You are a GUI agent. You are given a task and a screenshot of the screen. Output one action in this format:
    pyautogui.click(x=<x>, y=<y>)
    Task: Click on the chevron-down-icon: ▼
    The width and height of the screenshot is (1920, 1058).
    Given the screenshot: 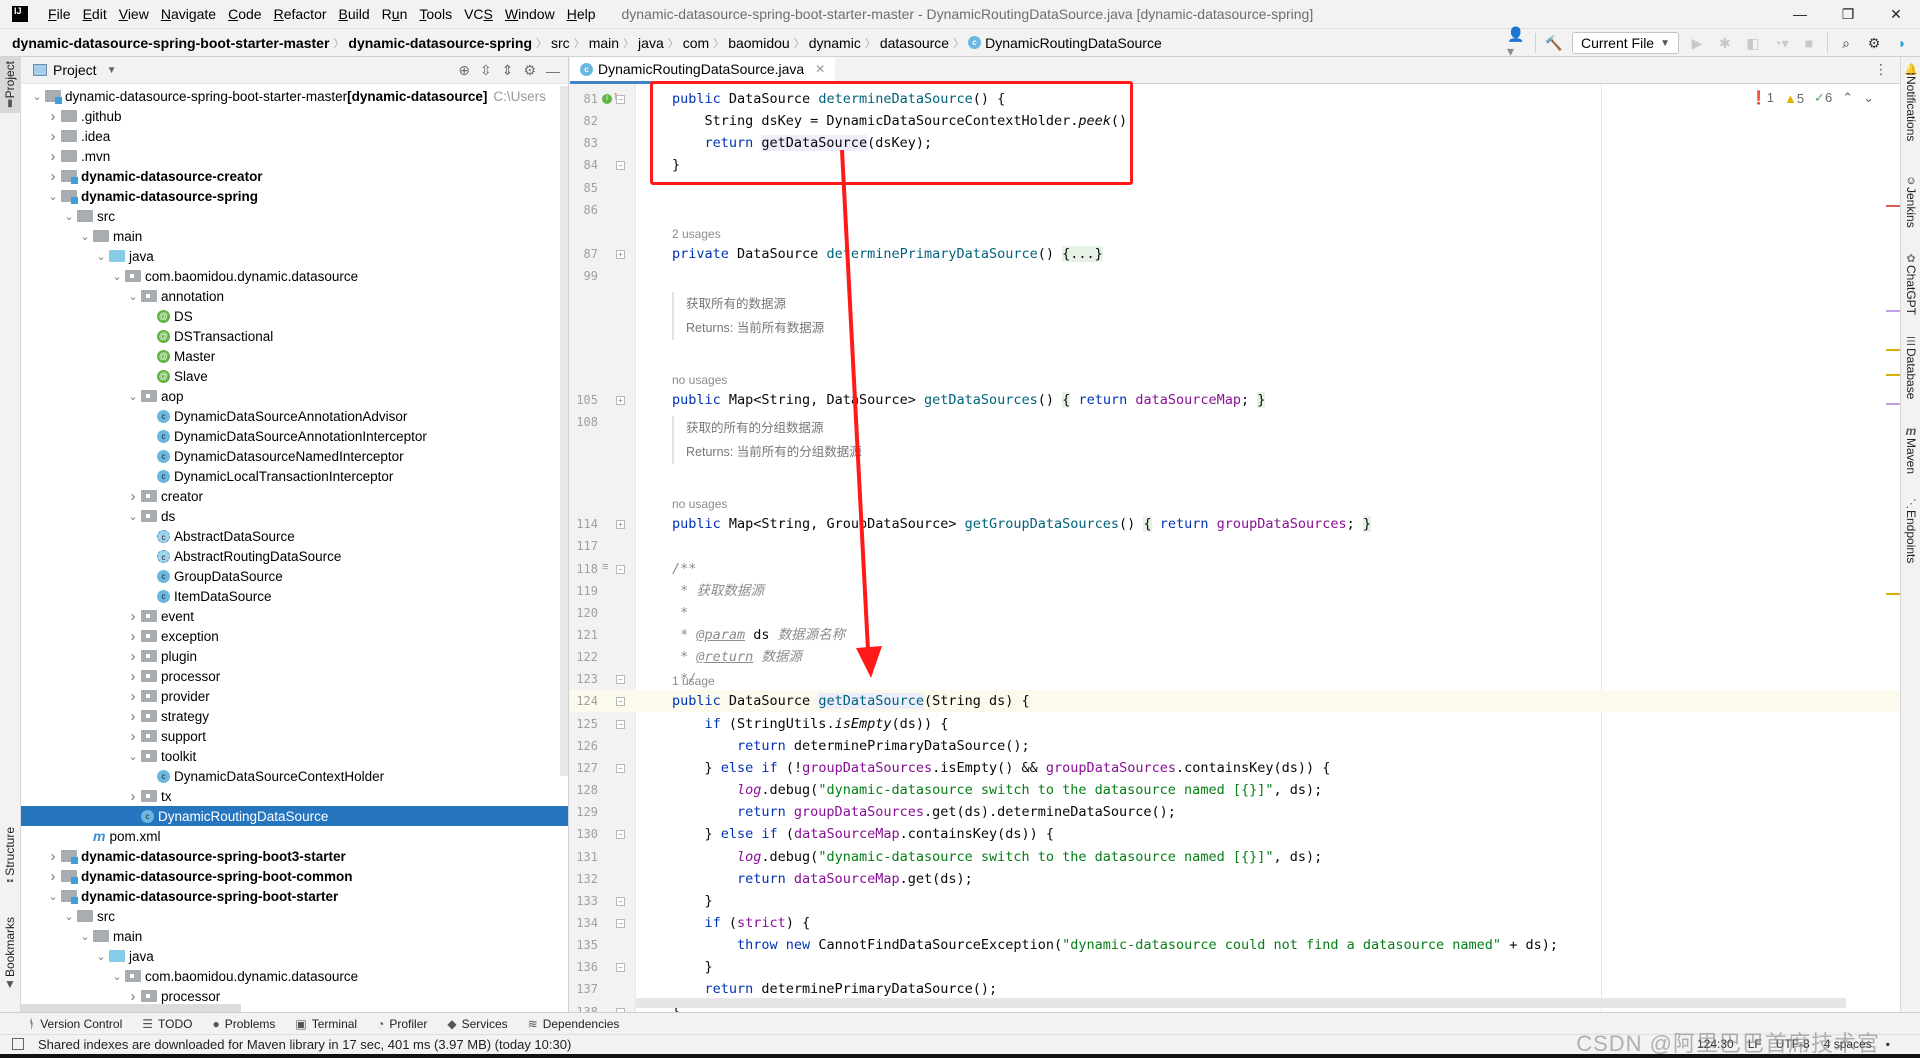 What is the action you would take?
    pyautogui.click(x=112, y=70)
    